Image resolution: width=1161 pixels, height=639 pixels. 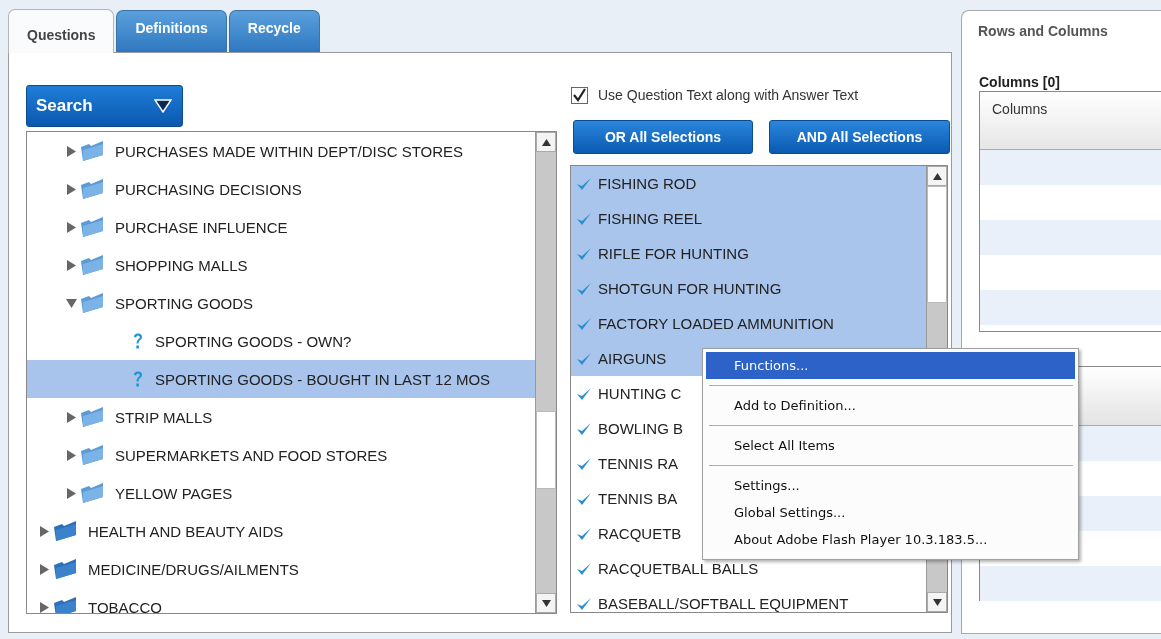 What do you see at coordinates (1043, 31) in the screenshot?
I see `panel-title: Rows and Columns` at bounding box center [1043, 31].